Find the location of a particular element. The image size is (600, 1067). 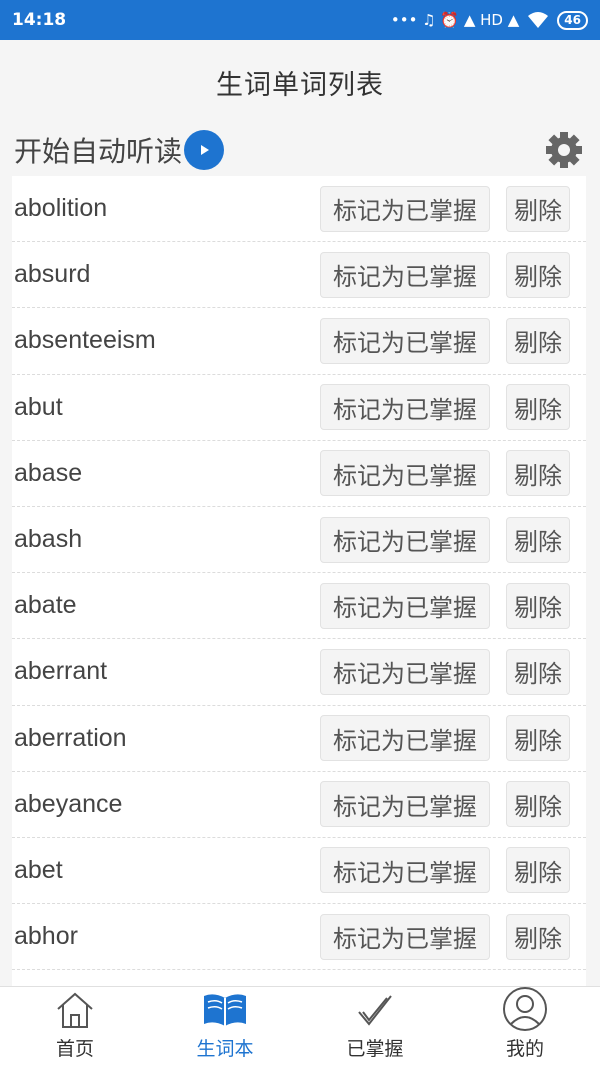

word-row: absenteeism 标记为已掌握 剔除 is located at coordinates (299, 341).